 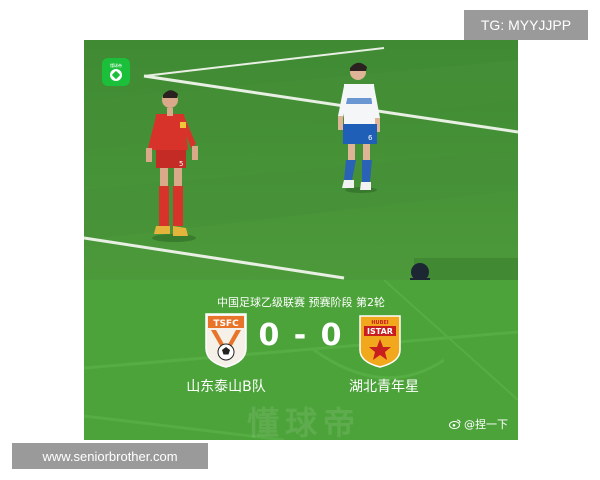 I want to click on football-icon, so click(x=116, y=75).